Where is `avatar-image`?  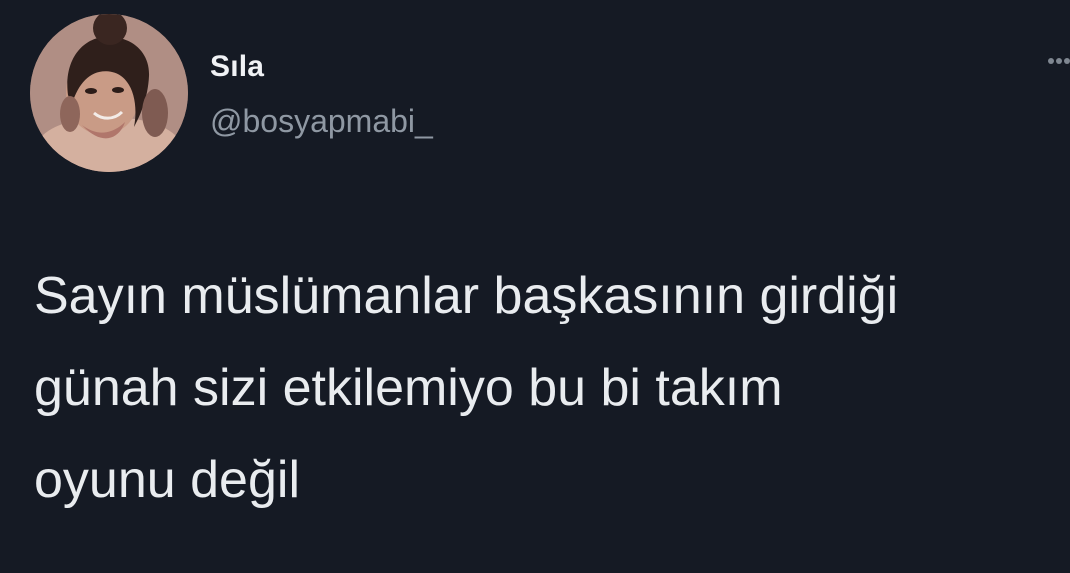
avatar-image is located at coordinates (109, 93).